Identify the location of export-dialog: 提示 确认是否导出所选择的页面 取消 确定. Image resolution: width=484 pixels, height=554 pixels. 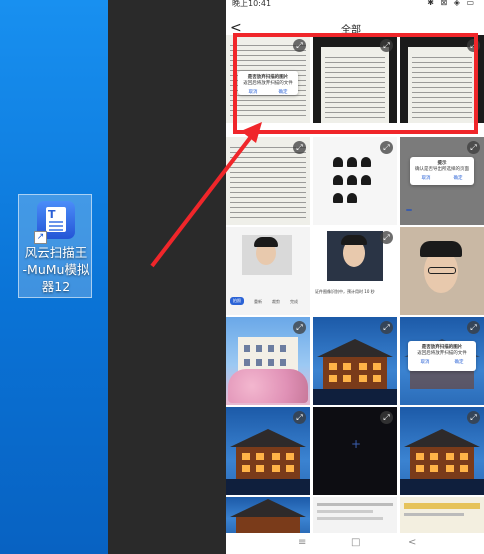
(442, 171).